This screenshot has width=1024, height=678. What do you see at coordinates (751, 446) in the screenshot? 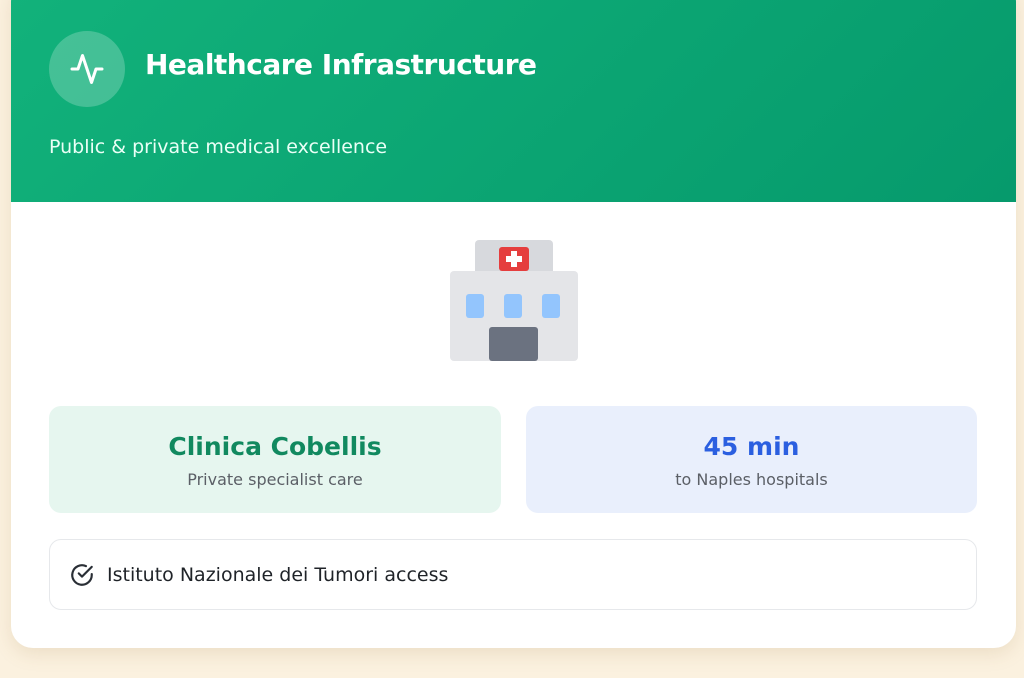
I see `stat-value: 45 min` at bounding box center [751, 446].